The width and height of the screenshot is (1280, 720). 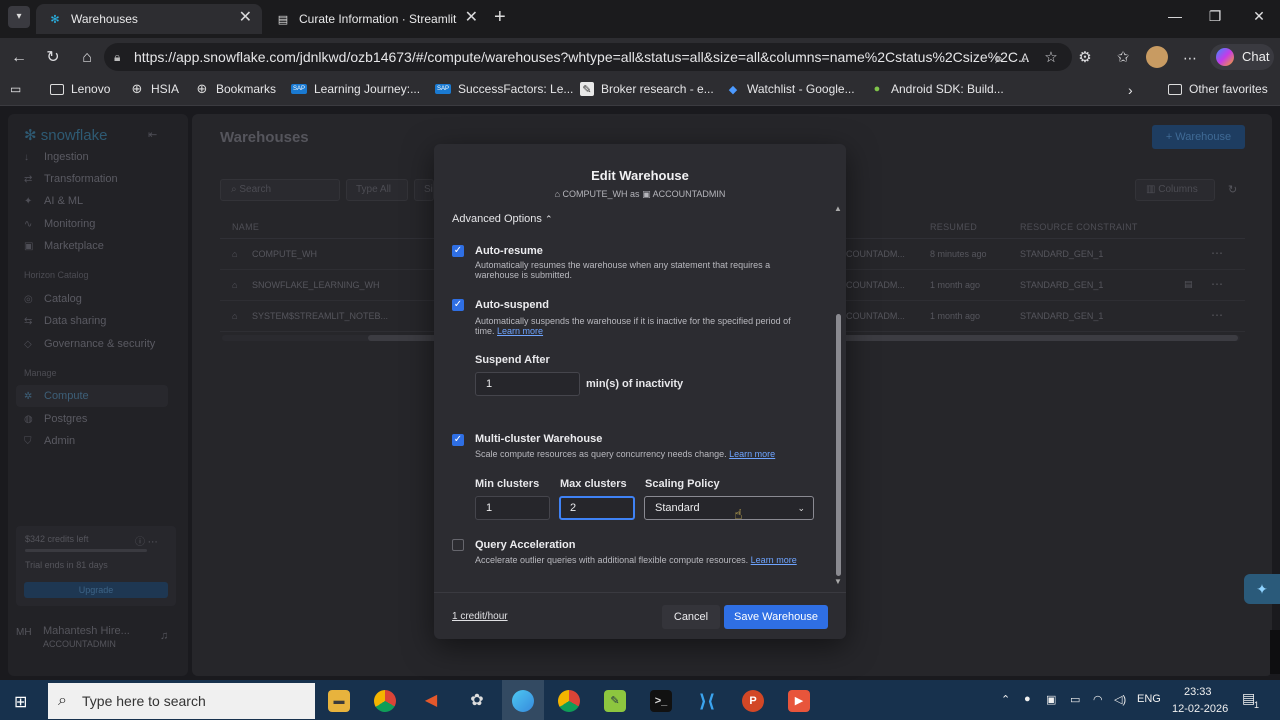 I want to click on auto-suspend-checkbox: ✓, so click(x=458, y=305).